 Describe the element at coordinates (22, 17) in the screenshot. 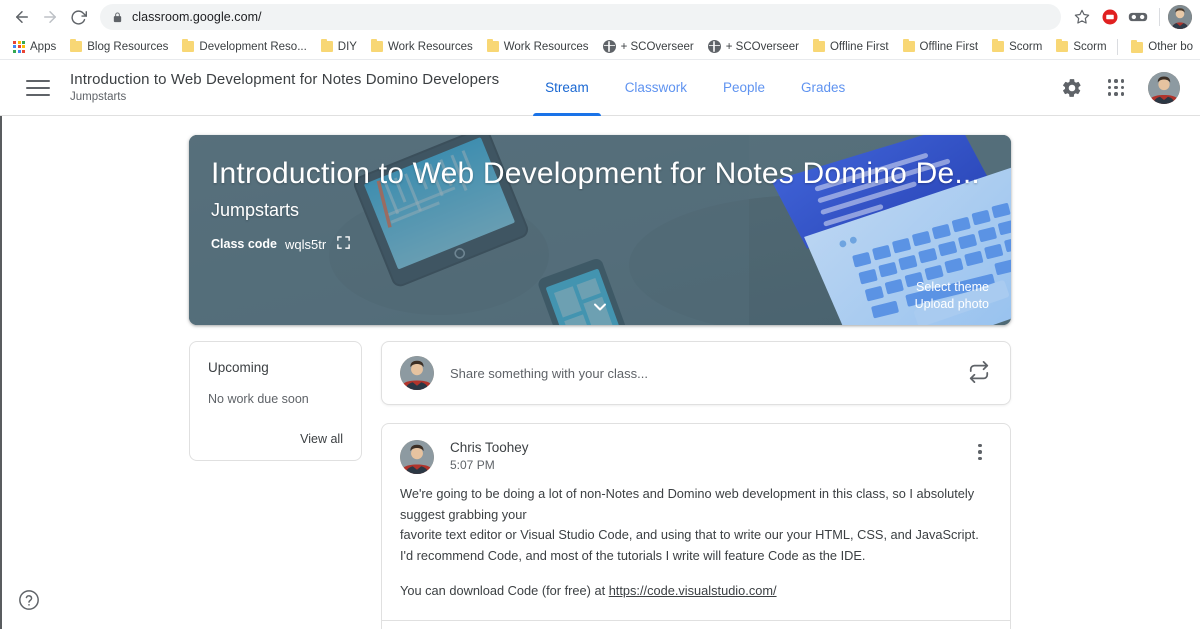

I see `back-button` at that location.